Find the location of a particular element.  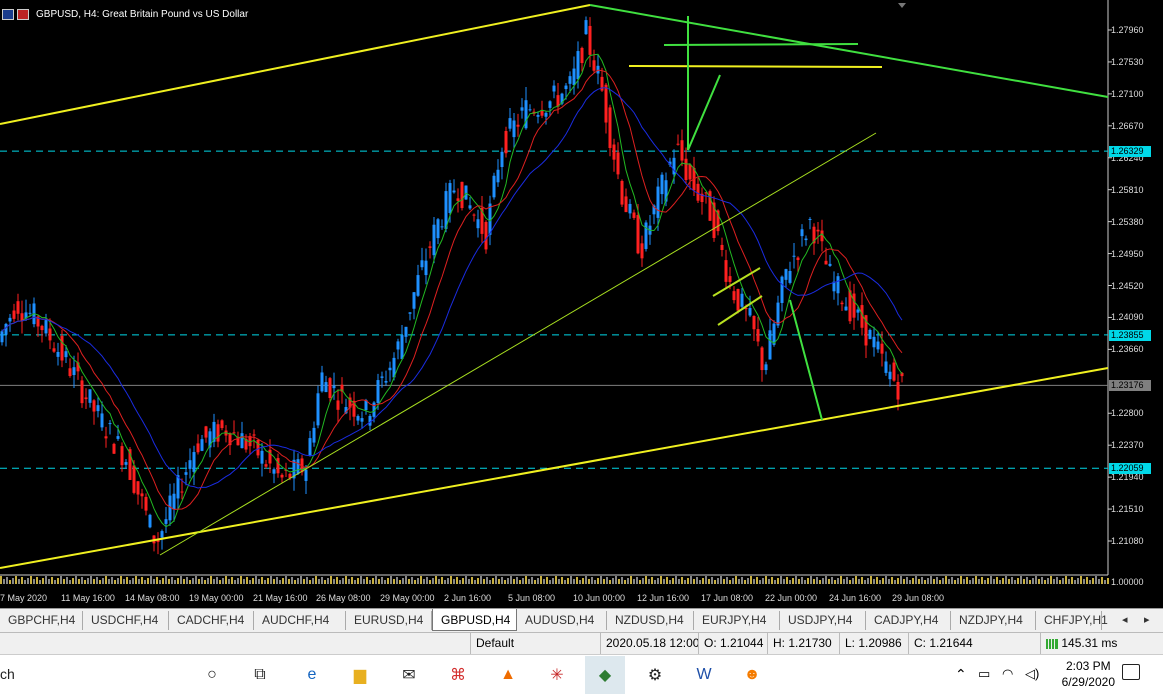

word-icon: W is located at coordinates (704, 675).